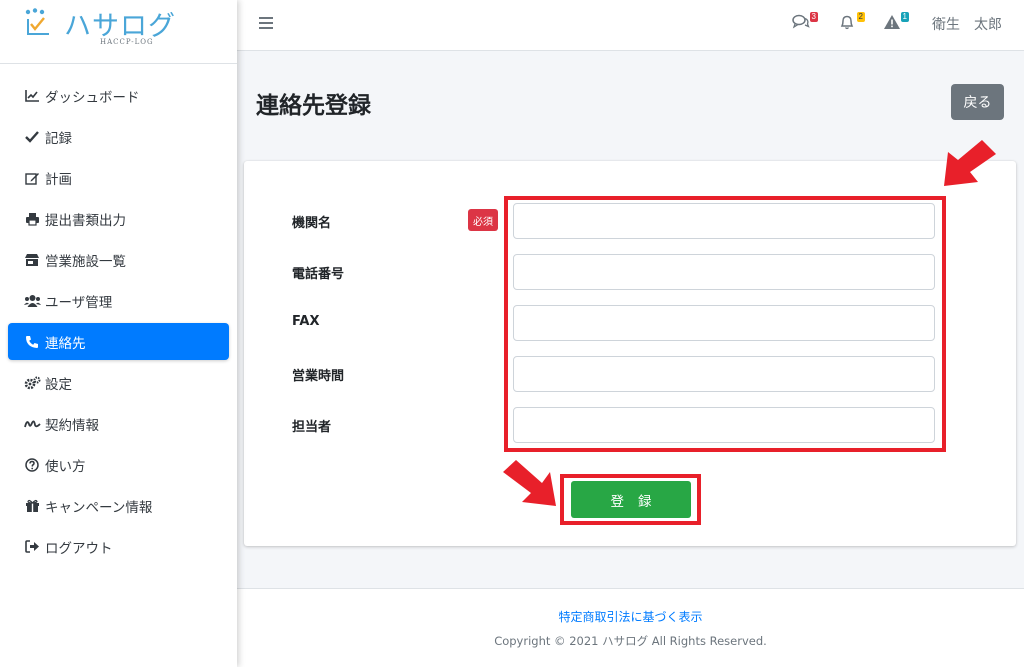 This screenshot has height=667, width=1024. I want to click on phone-input, so click(724, 272).